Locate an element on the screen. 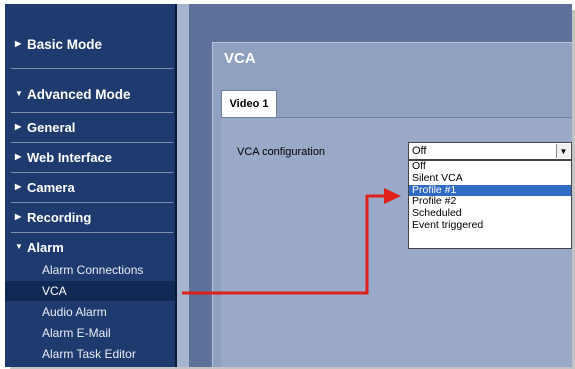 This screenshot has width=575, height=369. sidebar-subitem-label: VCA is located at coordinates (54, 291).